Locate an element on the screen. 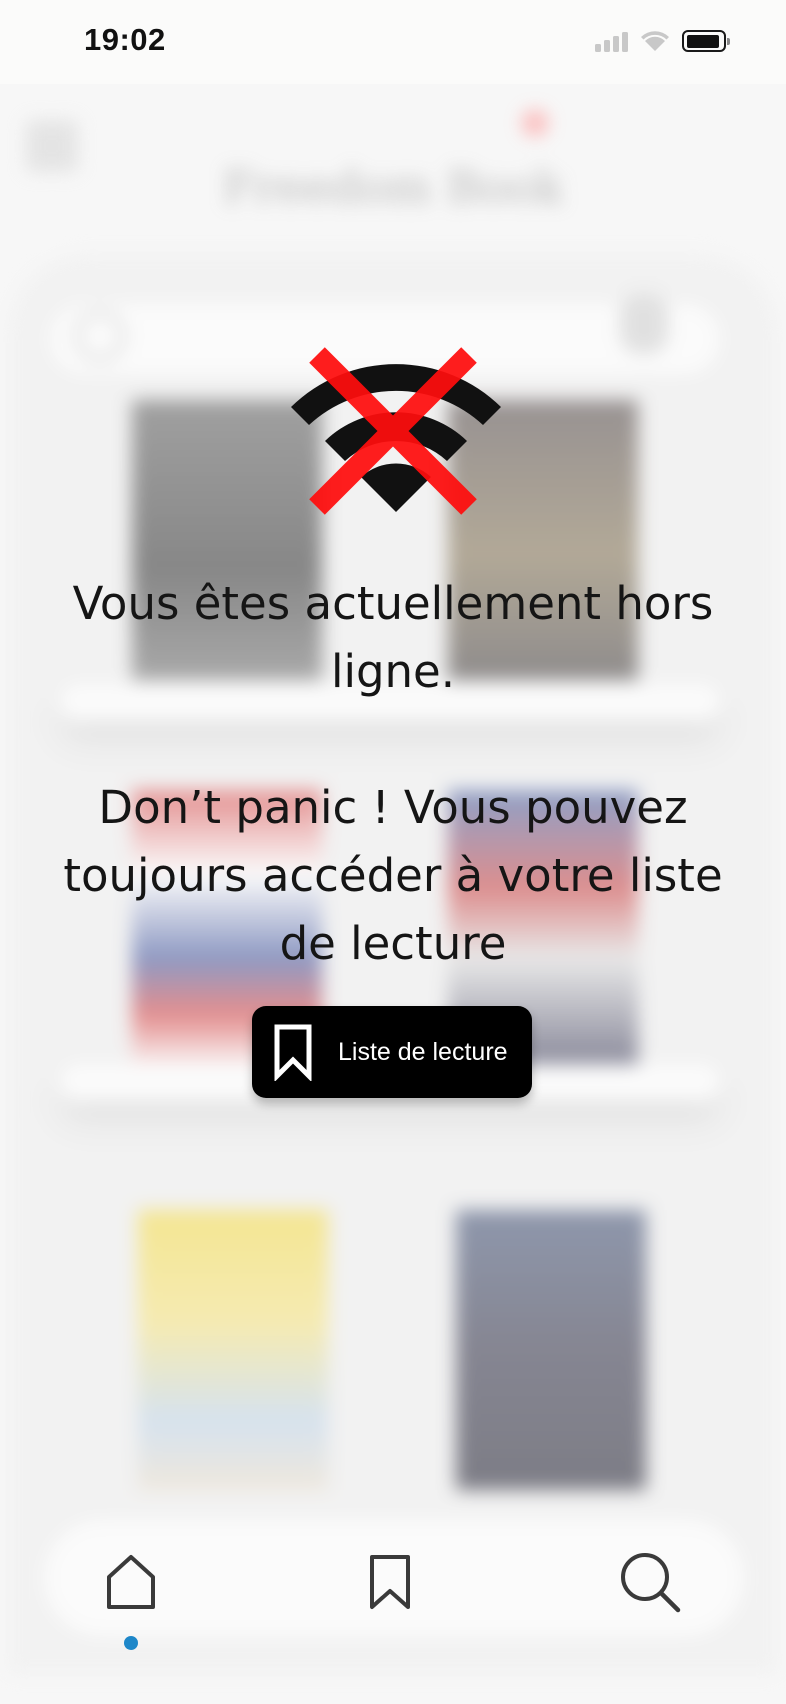 This screenshot has width=786, height=1704. nav-home is located at coordinates (131, 1582).